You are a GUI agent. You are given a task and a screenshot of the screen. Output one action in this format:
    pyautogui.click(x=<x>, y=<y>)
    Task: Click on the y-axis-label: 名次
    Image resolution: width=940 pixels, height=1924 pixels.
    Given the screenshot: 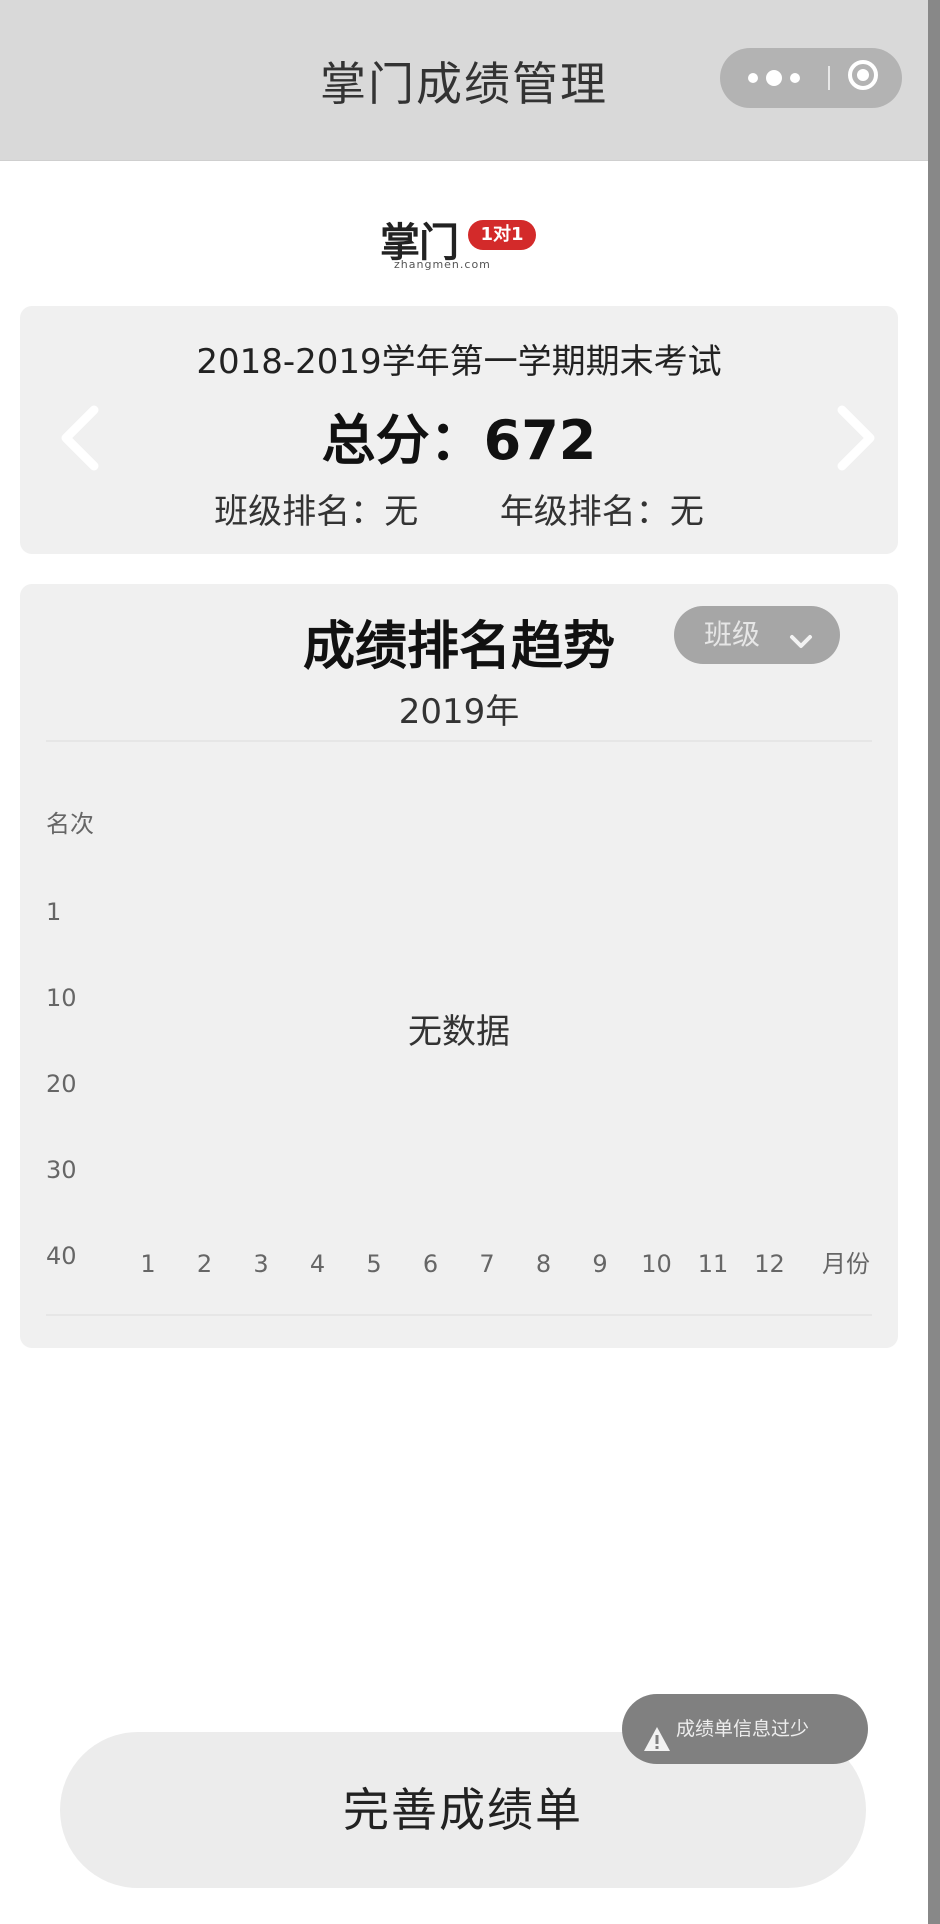 What is the action you would take?
    pyautogui.click(x=70, y=824)
    